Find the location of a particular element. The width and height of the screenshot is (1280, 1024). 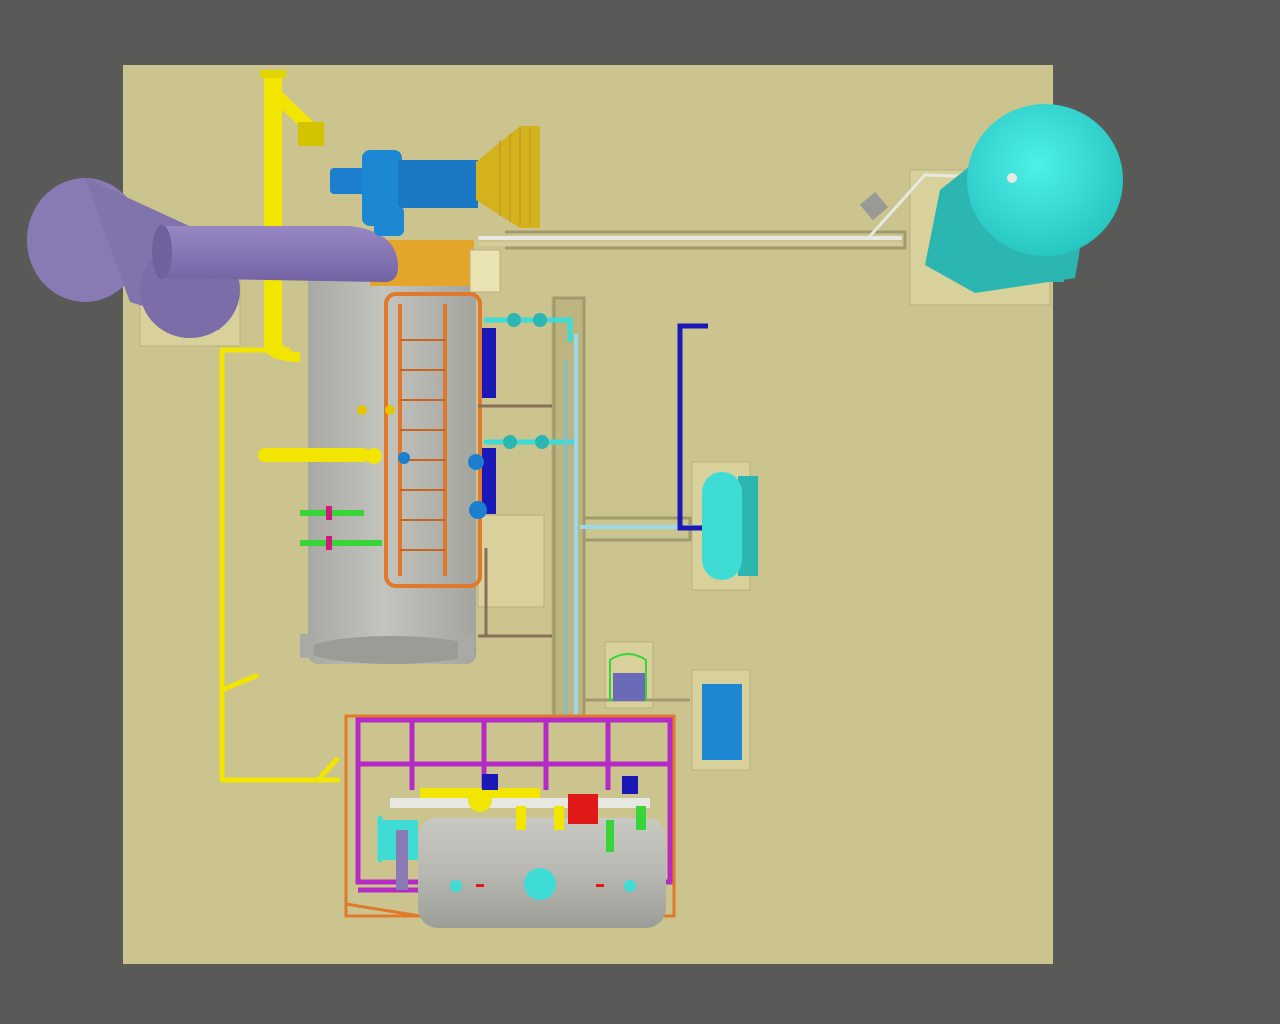

valve-pad is located at coordinates (511, 561).